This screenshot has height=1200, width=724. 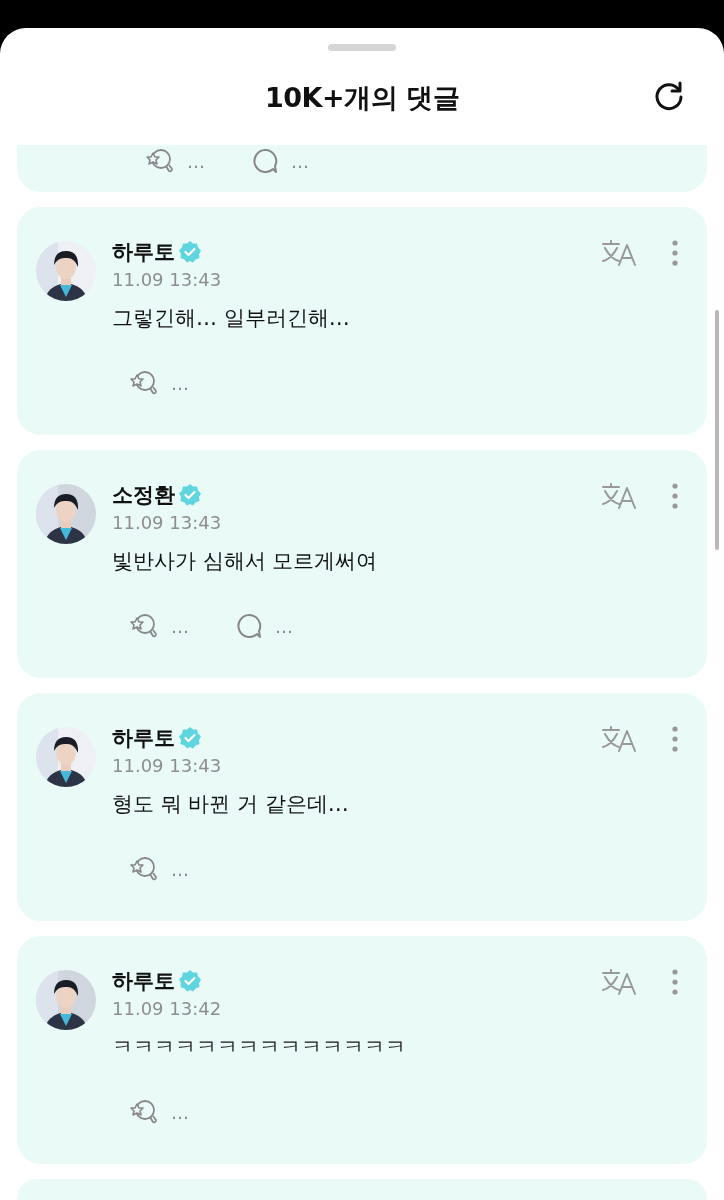 What do you see at coordinates (143, 495) in the screenshot?
I see `user-name: 소정환` at bounding box center [143, 495].